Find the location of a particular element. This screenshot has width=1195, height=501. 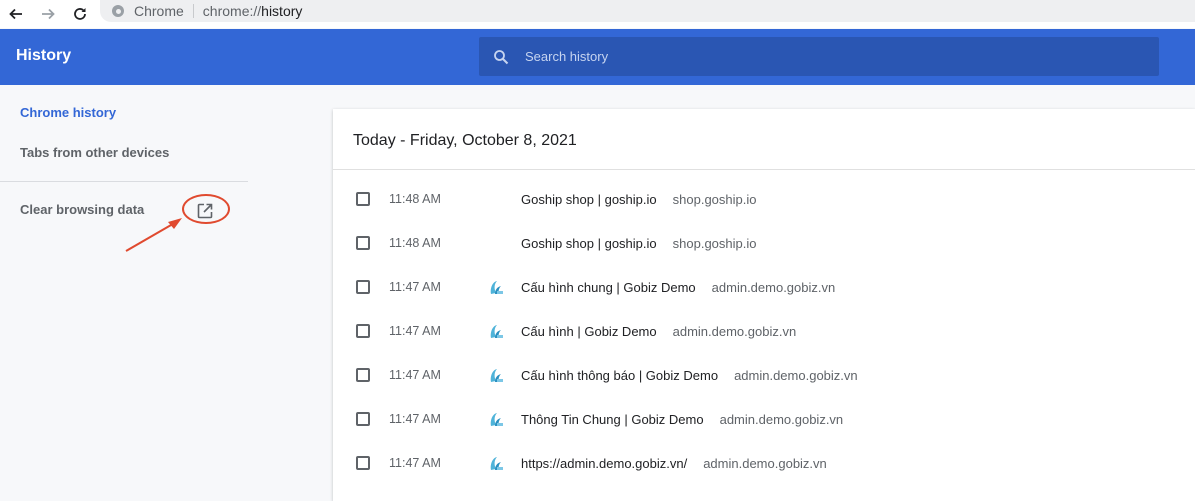

search-box is located at coordinates (819, 56).